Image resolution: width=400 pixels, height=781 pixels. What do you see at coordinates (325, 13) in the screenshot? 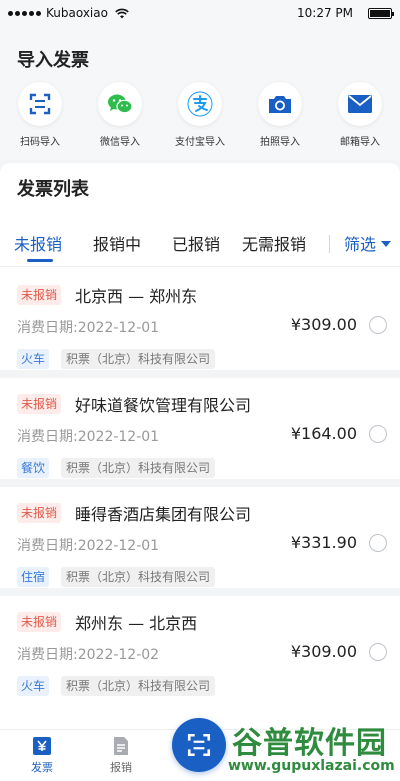
I see `status-time: 10:27 PM` at bounding box center [325, 13].